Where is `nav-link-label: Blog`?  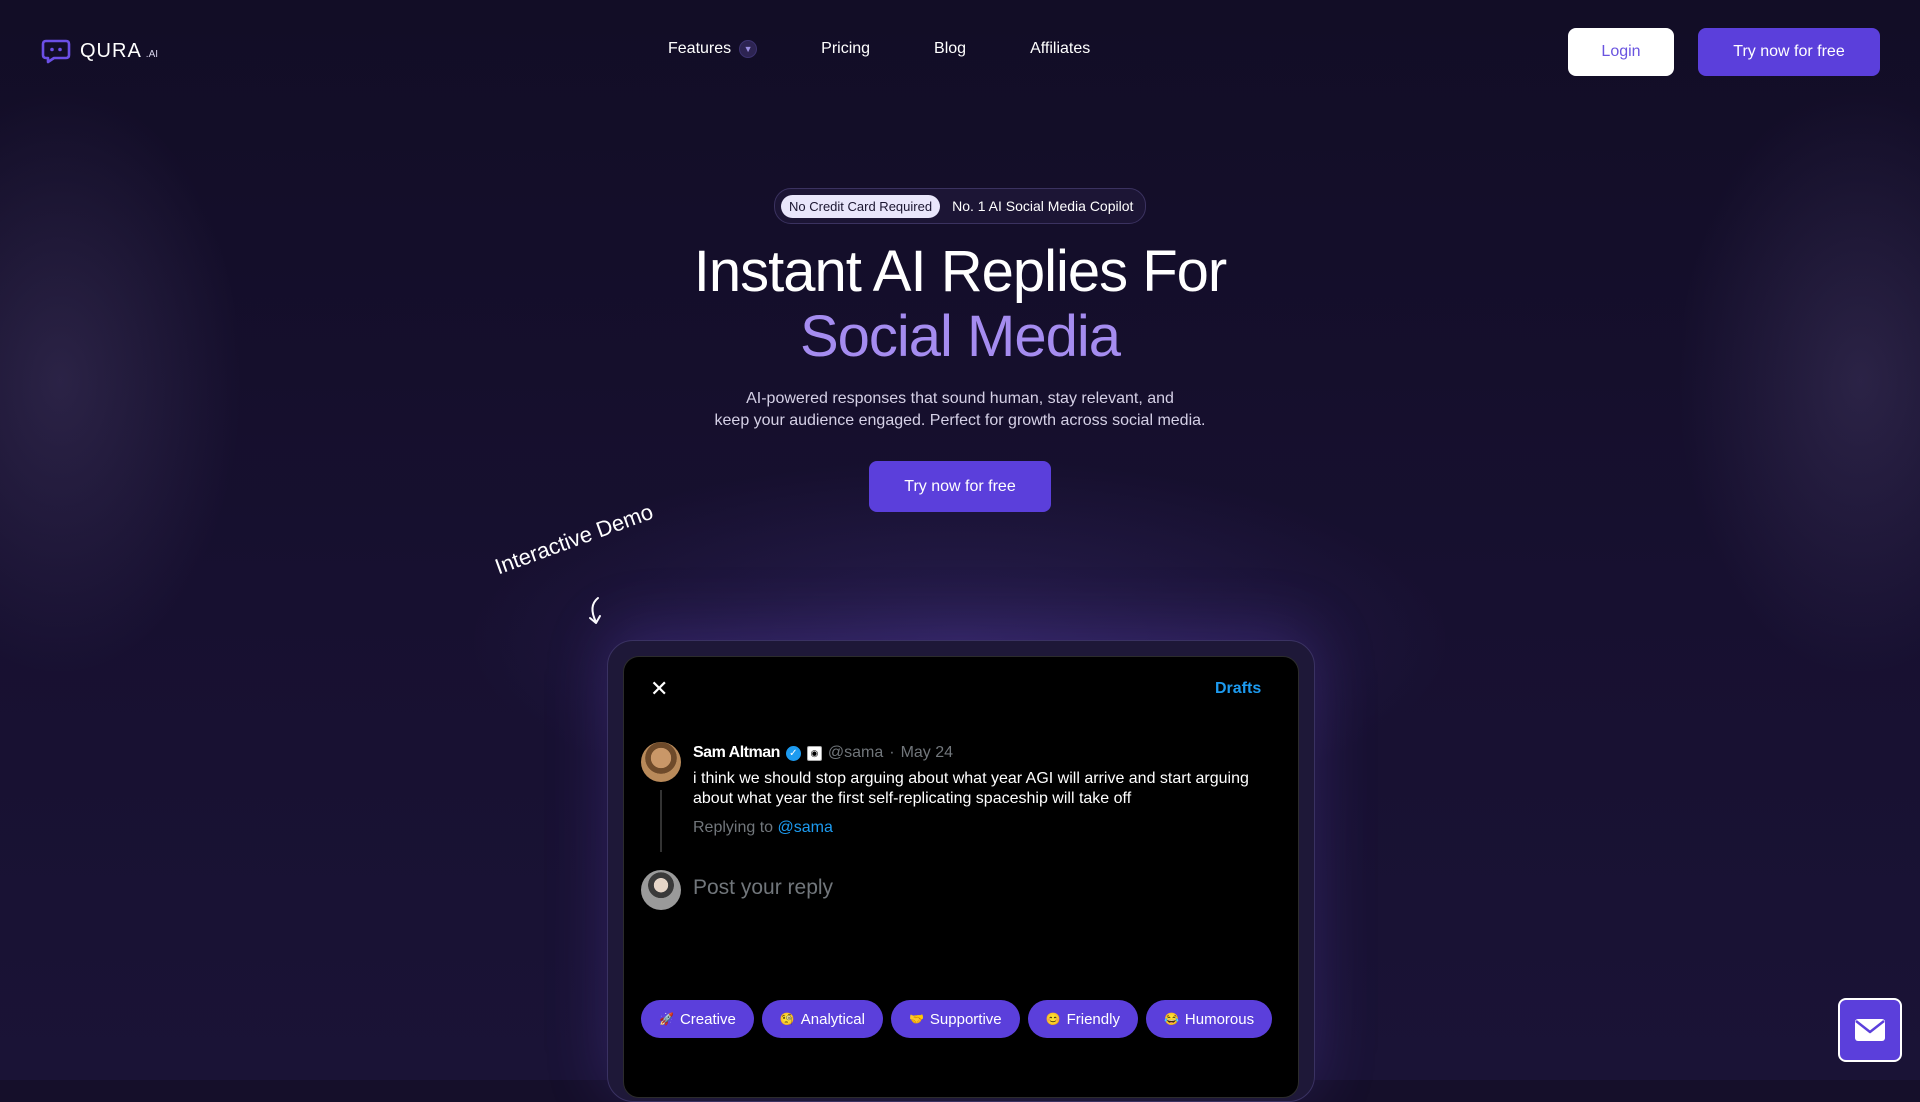
nav-link-label: Blog is located at coordinates (950, 48).